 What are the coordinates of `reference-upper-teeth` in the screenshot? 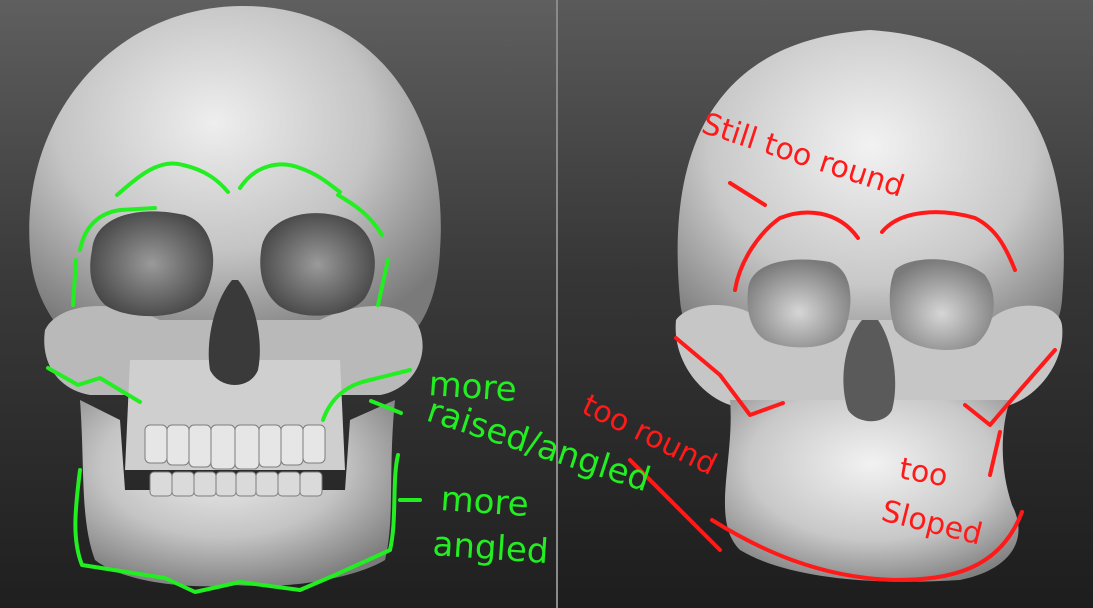 It's located at (235, 447).